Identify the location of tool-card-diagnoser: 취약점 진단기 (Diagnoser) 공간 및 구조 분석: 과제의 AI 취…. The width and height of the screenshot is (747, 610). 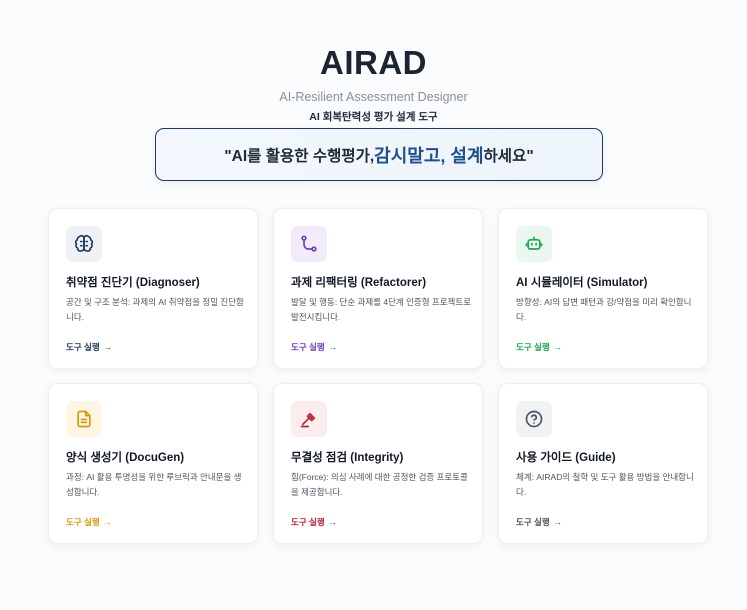
(153, 288).